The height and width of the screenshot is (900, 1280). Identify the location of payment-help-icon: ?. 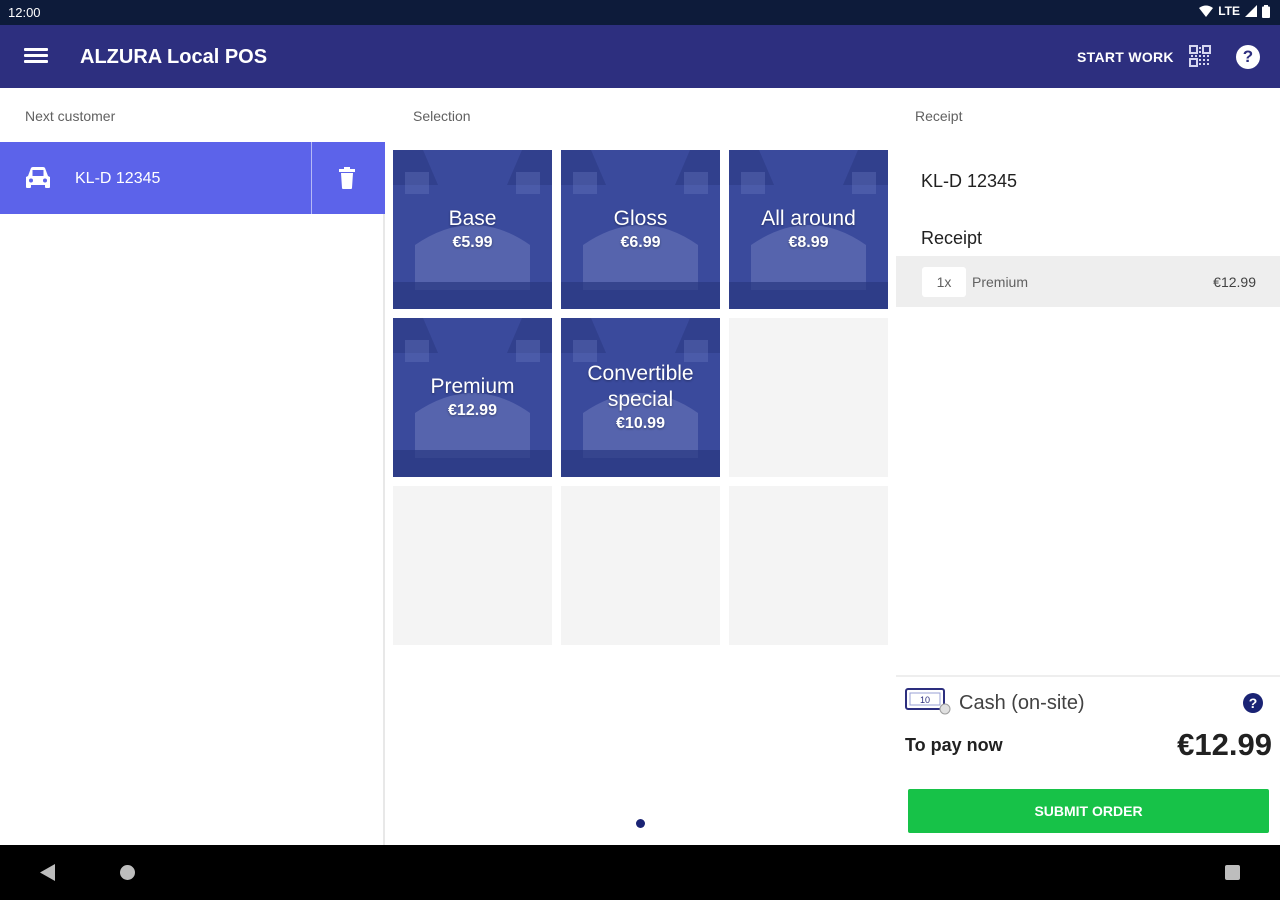
(1253, 703).